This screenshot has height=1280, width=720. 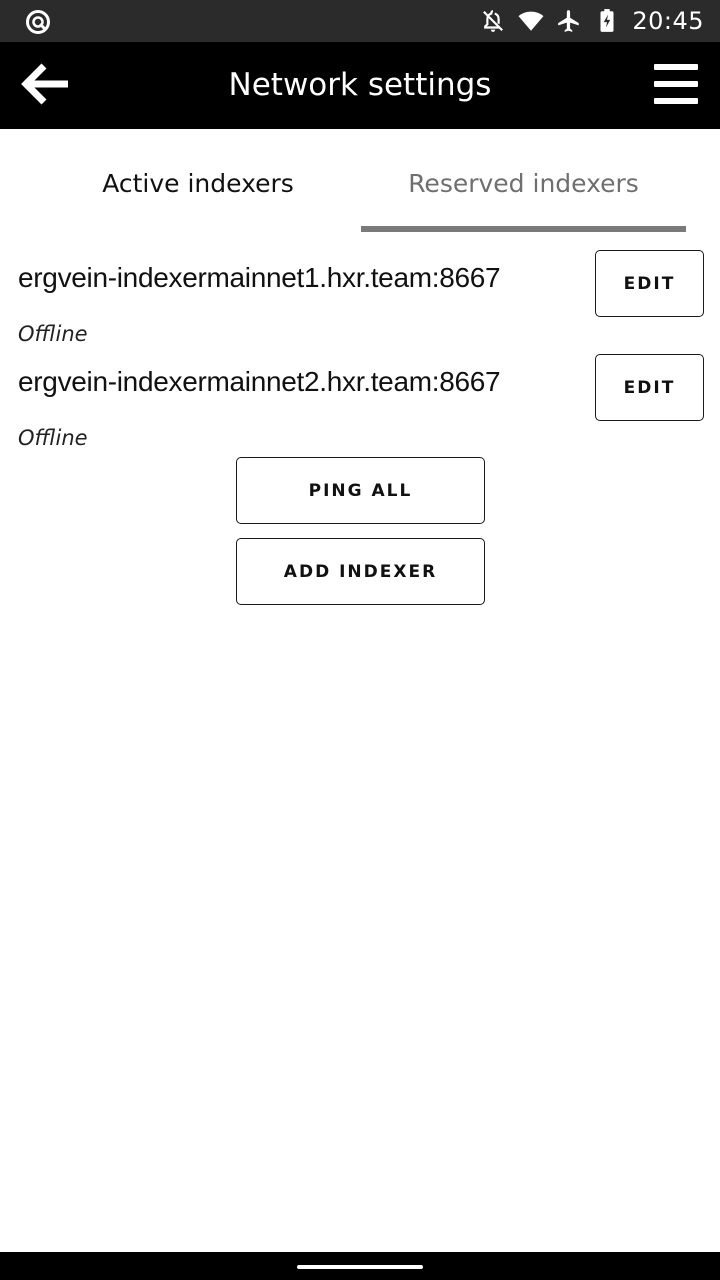 I want to click on tab-selected-indicator, so click(x=523, y=229).